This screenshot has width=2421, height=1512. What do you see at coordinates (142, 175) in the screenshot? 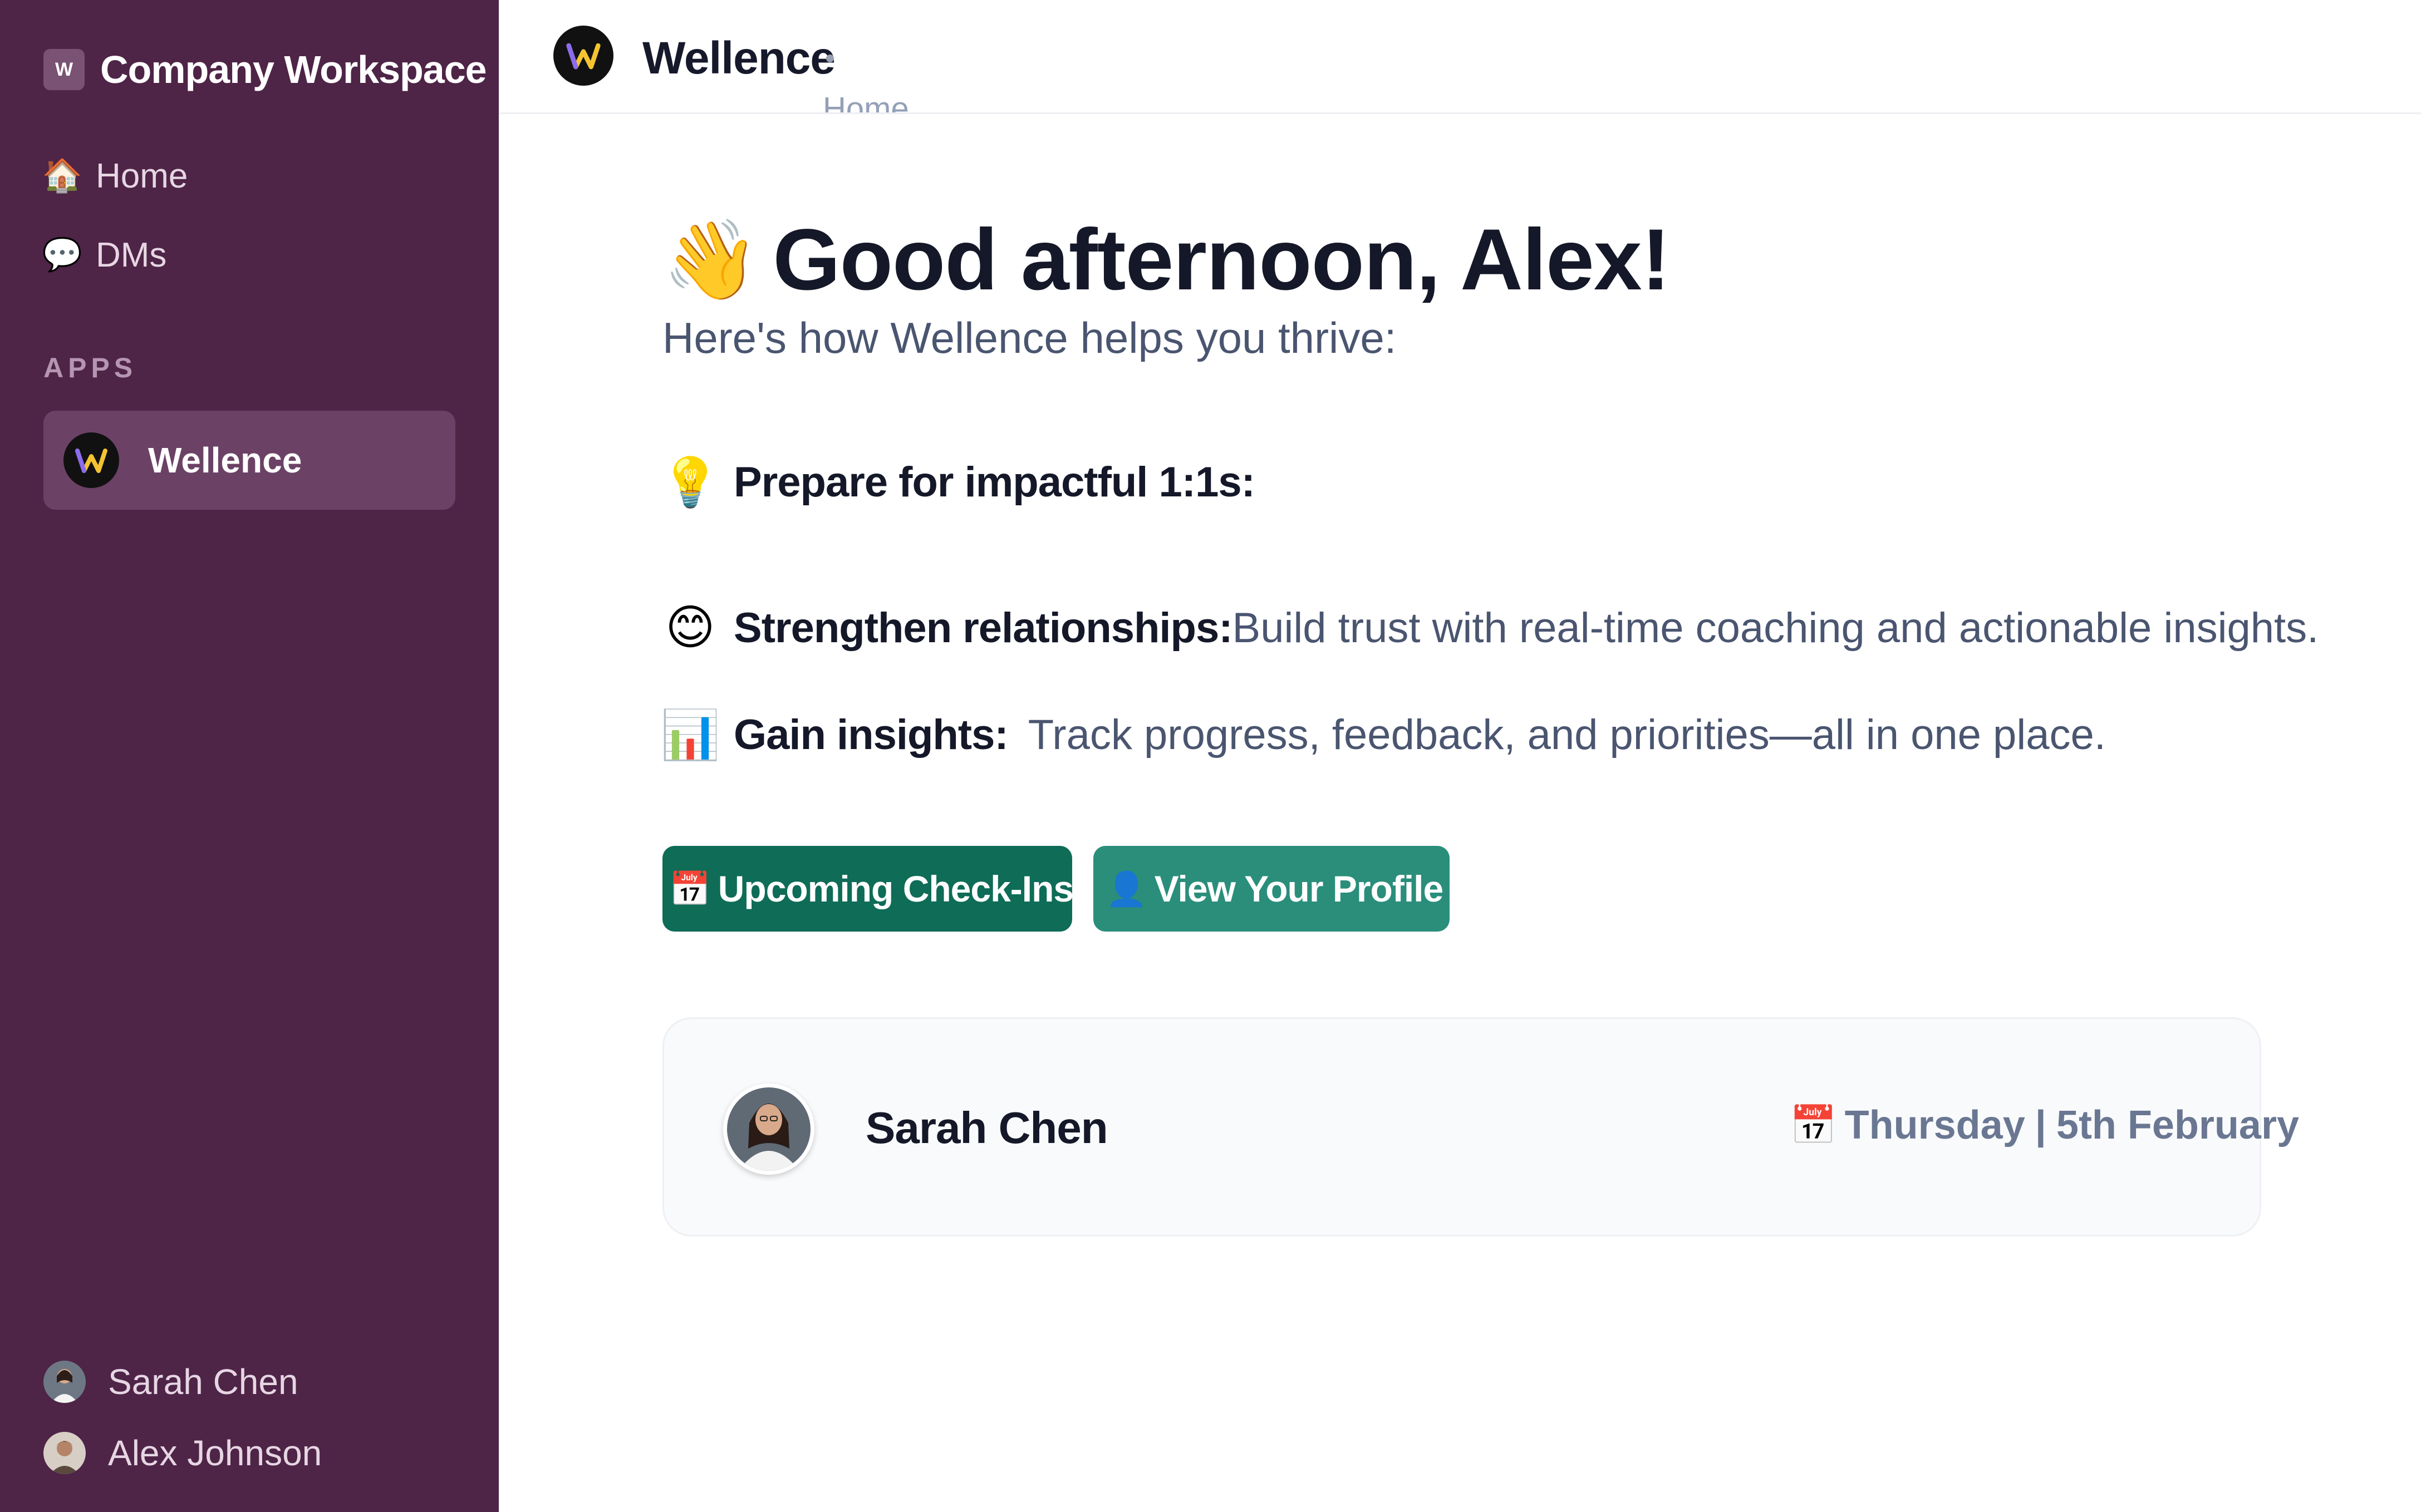
I see `sidebar-item-label: Home` at bounding box center [142, 175].